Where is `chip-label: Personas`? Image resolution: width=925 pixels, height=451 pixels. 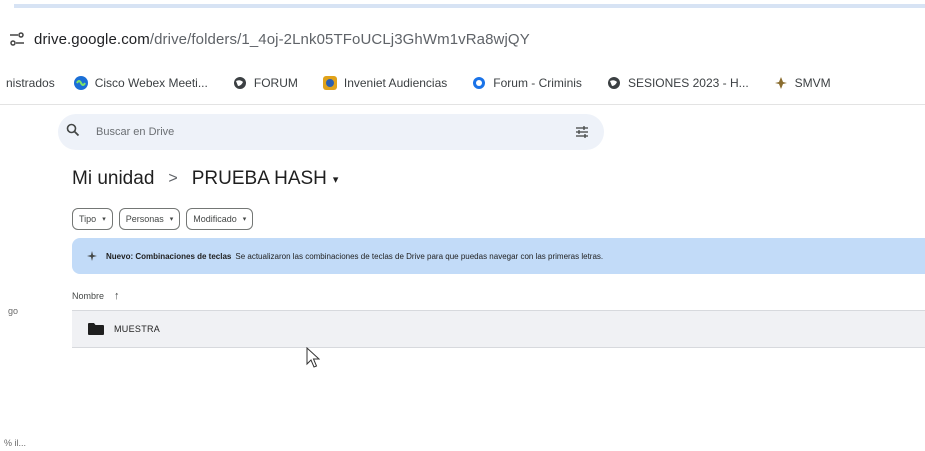
chip-label: Personas is located at coordinates (144, 219).